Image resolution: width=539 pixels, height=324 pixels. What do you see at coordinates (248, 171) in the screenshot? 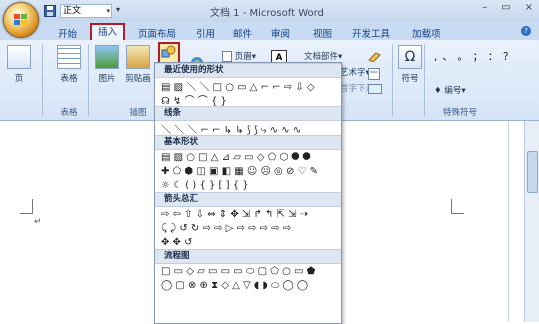
I see `shape-row: ✚ ⬠ ⬢ ◫ ▣ ◧ ▦ ☺ ☹ ◎ ⊘ ♡ ✎` at bounding box center [248, 171].